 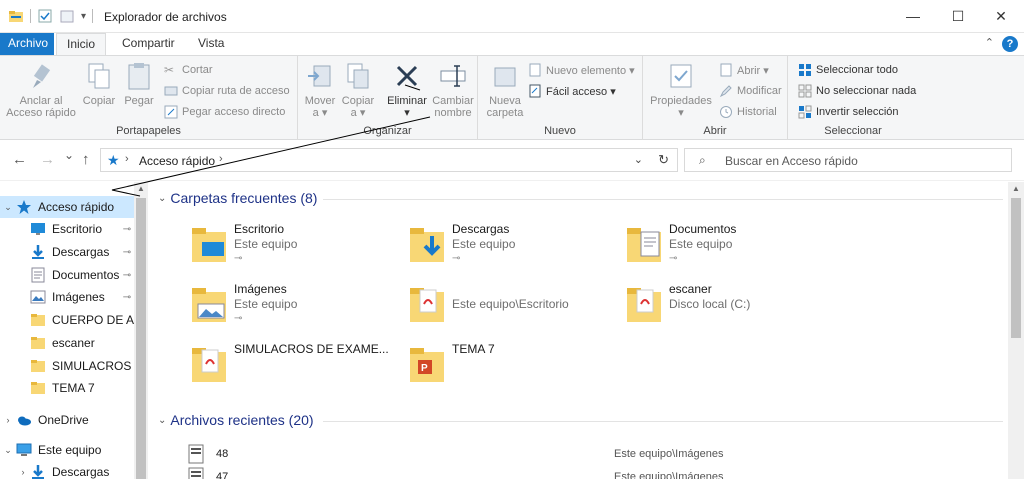 What do you see at coordinates (744, 70) in the screenshot?
I see `open-button: Abrir ▾` at bounding box center [744, 70].